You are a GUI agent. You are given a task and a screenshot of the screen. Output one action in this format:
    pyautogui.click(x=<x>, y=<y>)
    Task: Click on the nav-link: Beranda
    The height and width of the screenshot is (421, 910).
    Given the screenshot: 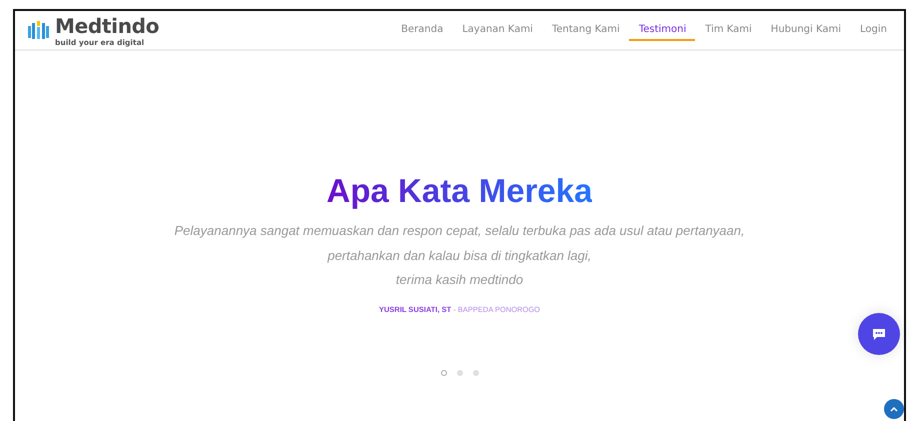 What is the action you would take?
    pyautogui.click(x=421, y=30)
    